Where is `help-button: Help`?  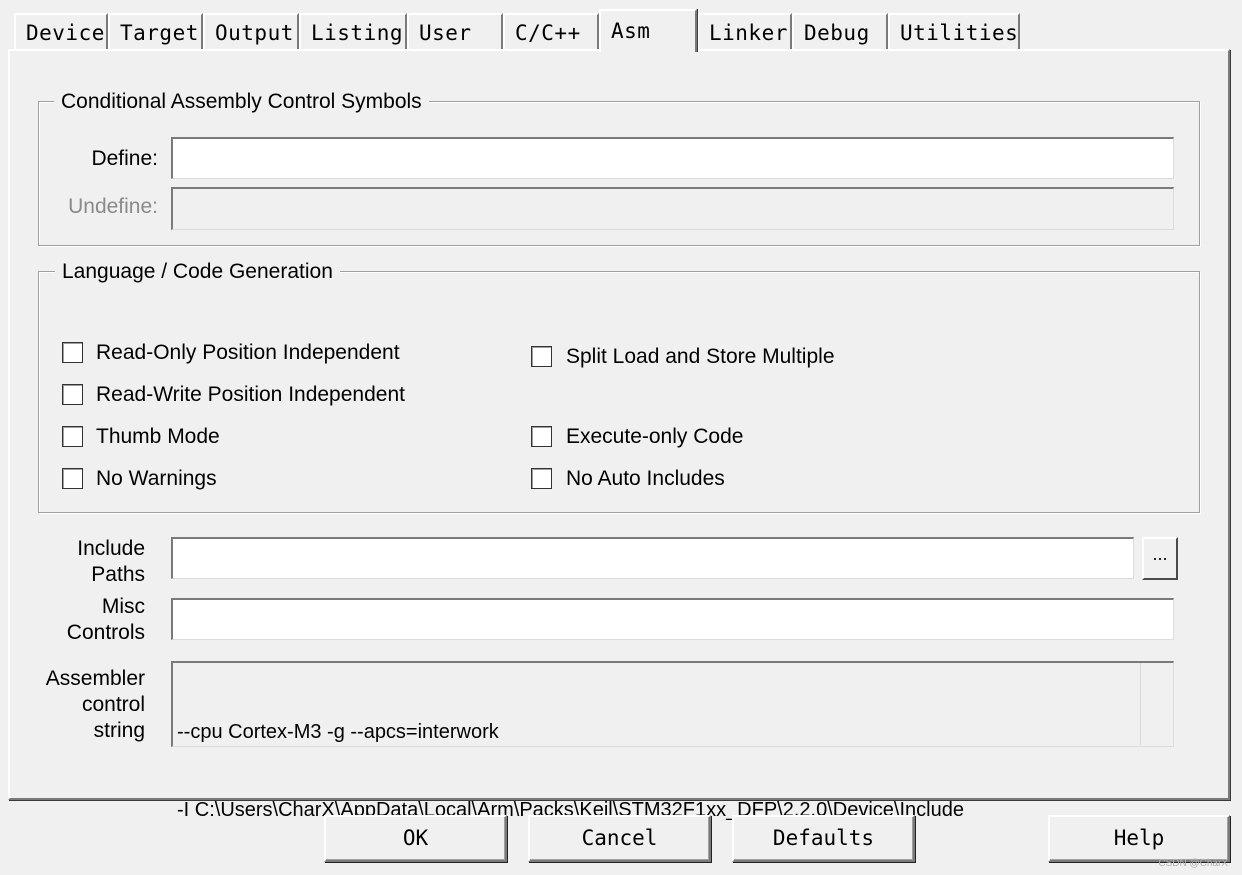
help-button: Help is located at coordinates (1139, 838).